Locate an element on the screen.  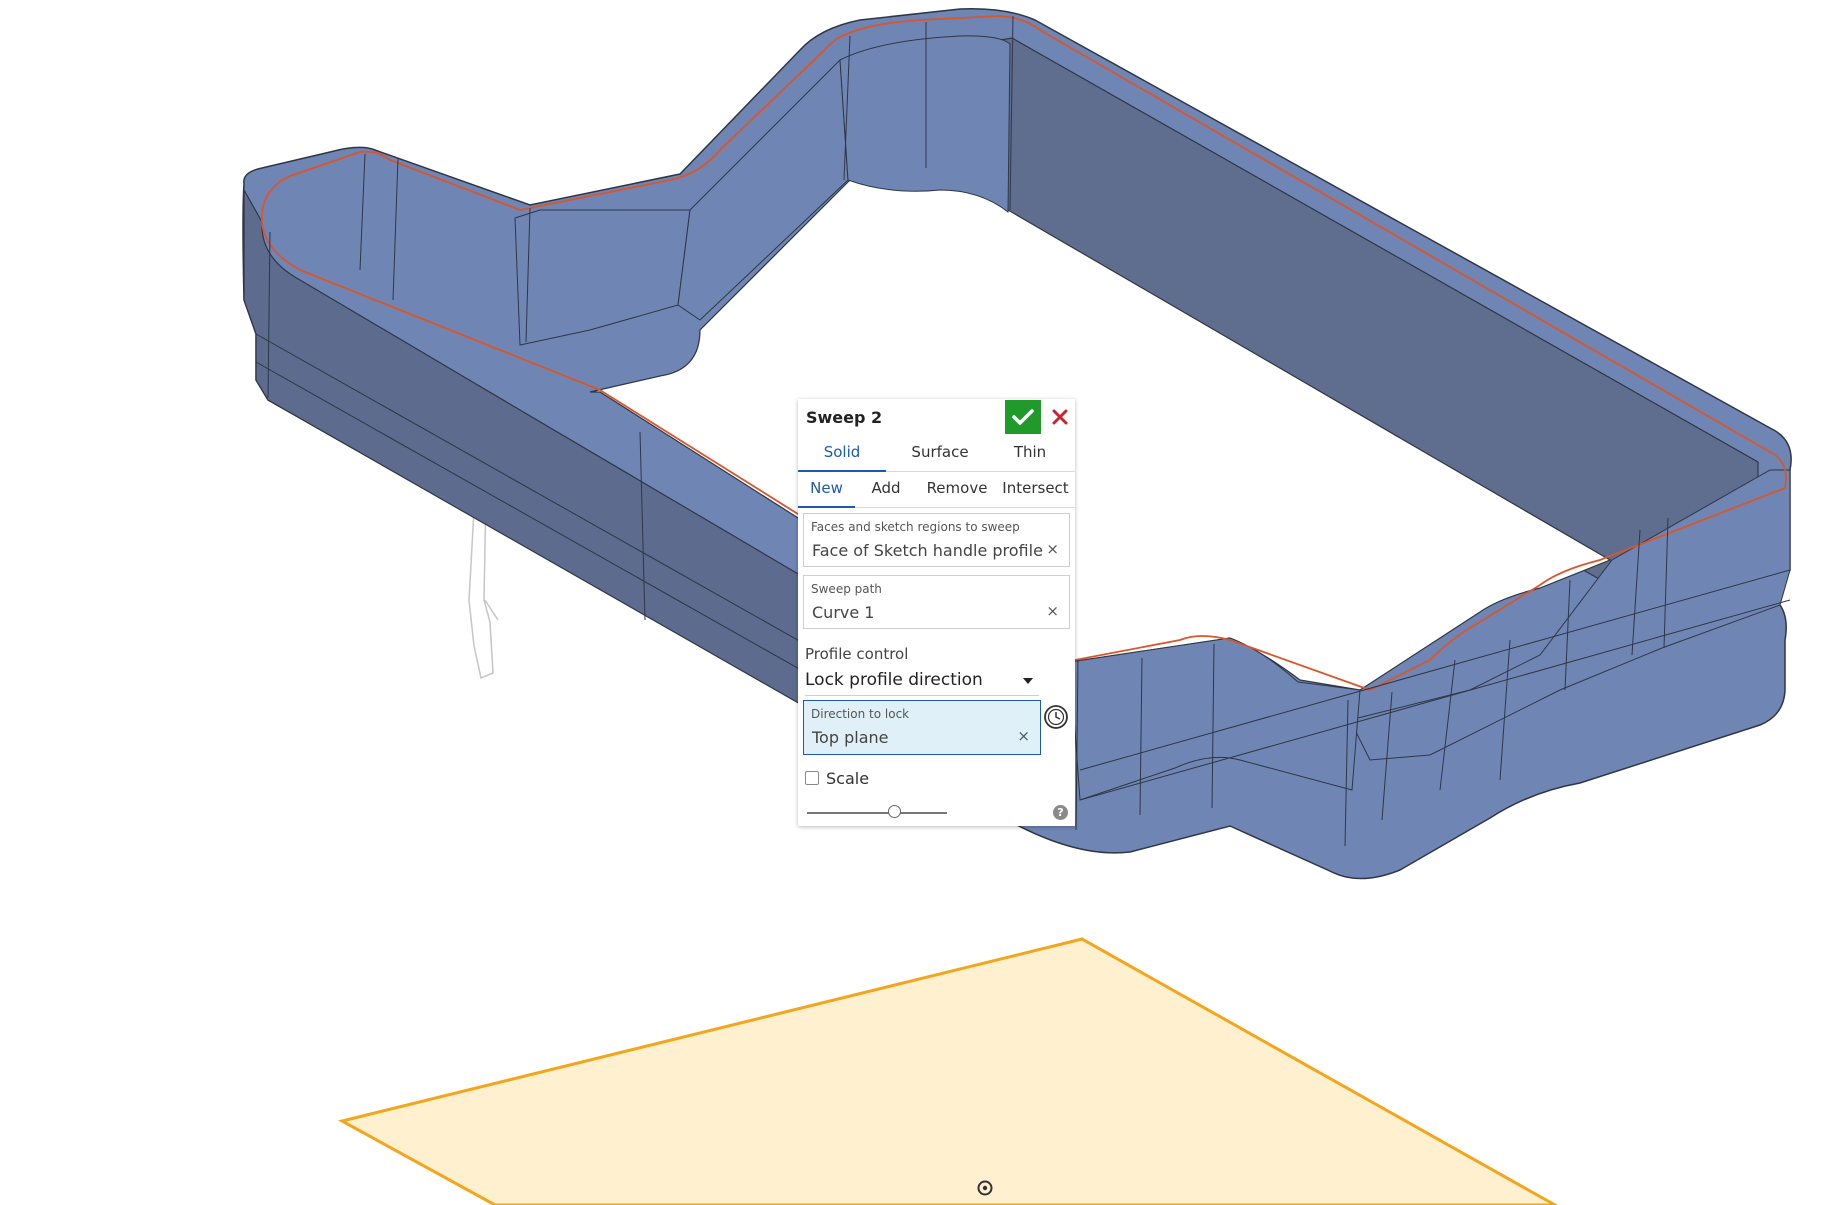
faces-field-label: Faces and sketch regions to sweep is located at coordinates (915, 527).